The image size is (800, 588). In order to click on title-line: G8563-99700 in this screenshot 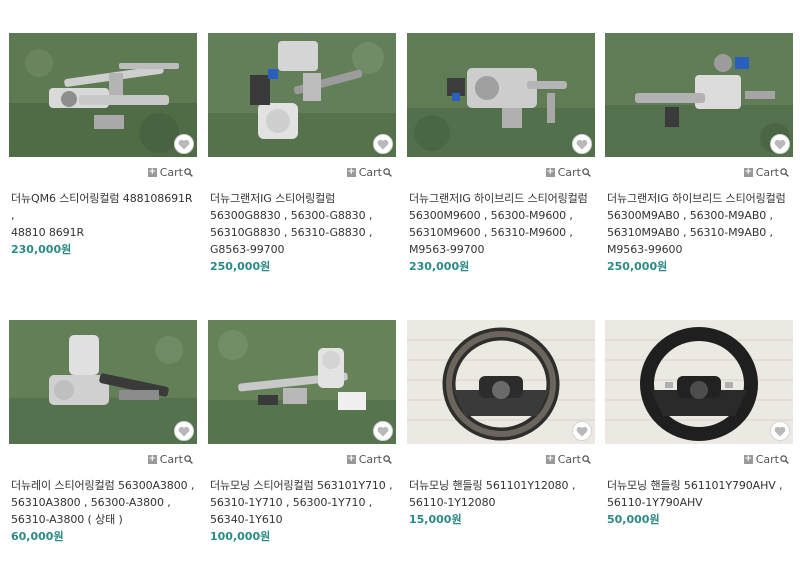, I will do `click(247, 249)`.